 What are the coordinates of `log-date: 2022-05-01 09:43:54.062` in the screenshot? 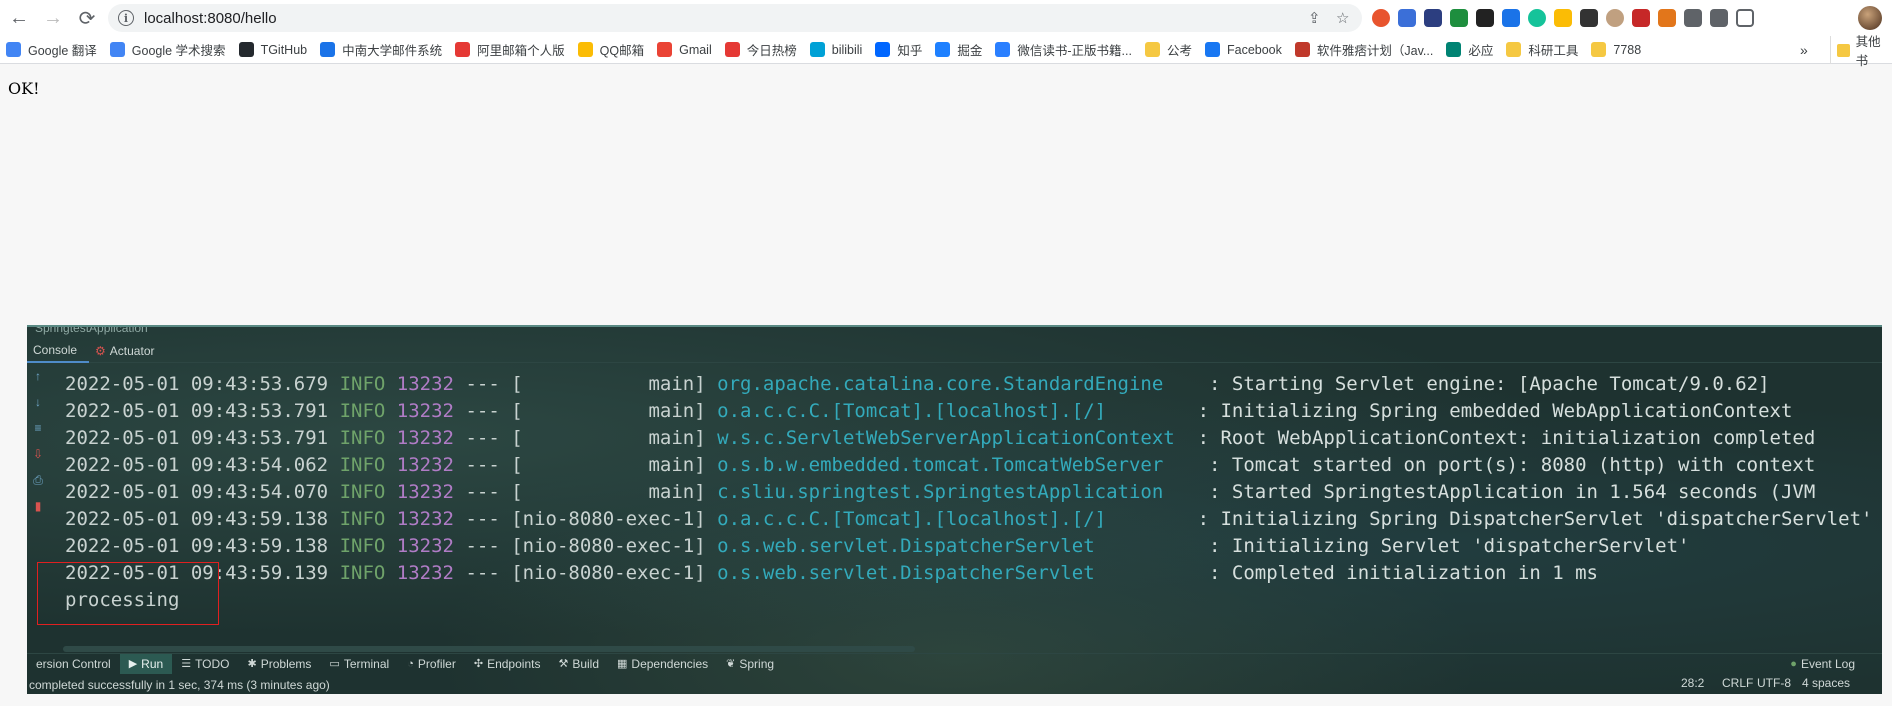 It's located at (197, 465).